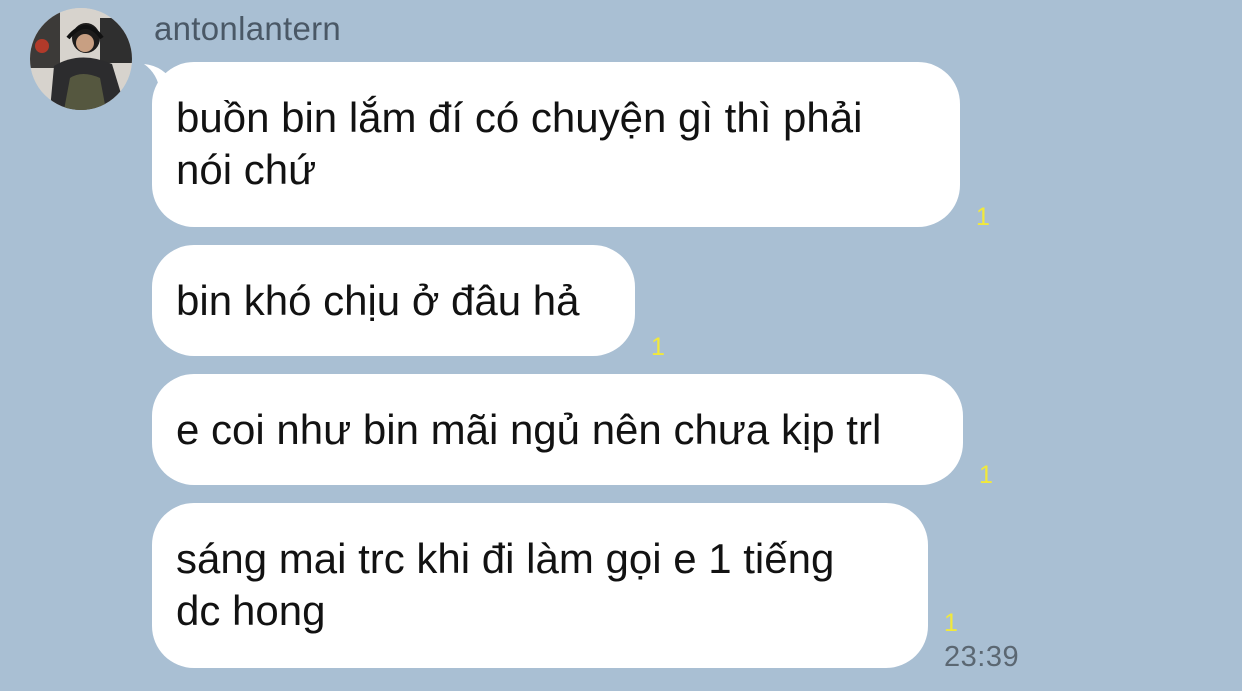 This screenshot has height=691, width=1242. I want to click on avatar, so click(81, 59).